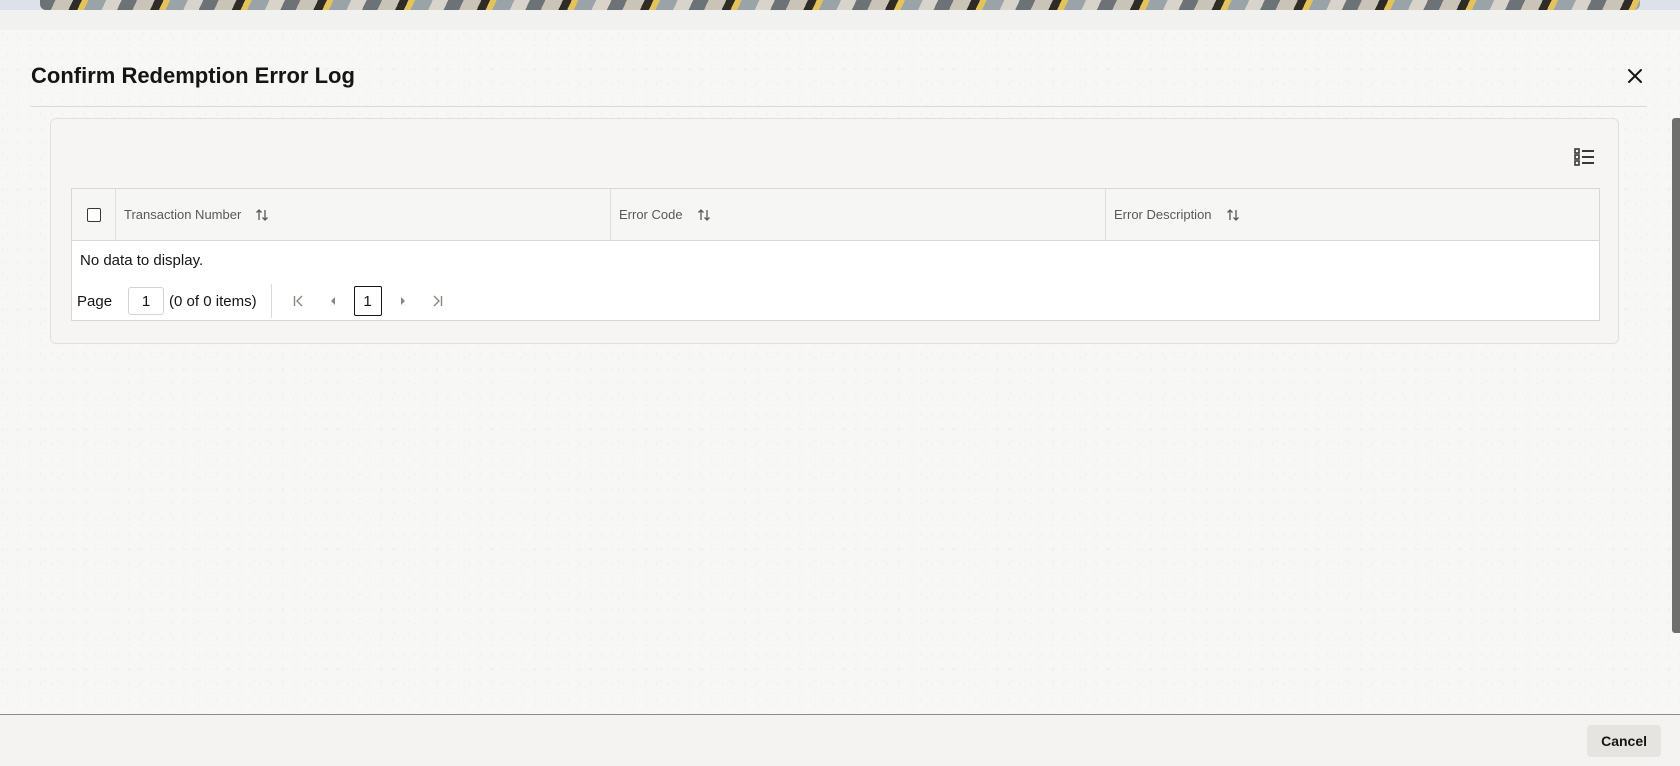  I want to click on select-all-checkbox, so click(93, 214).